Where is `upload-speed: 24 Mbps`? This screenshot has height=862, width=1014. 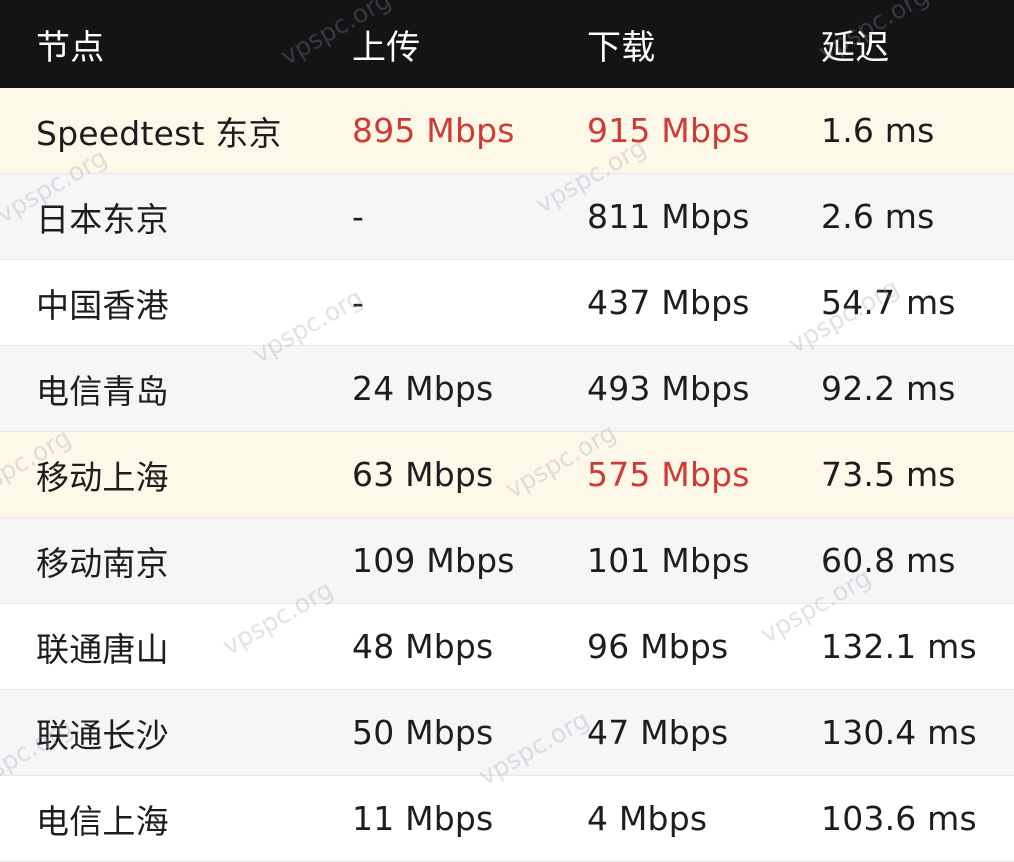 upload-speed: 24 Mbps is located at coordinates (423, 388).